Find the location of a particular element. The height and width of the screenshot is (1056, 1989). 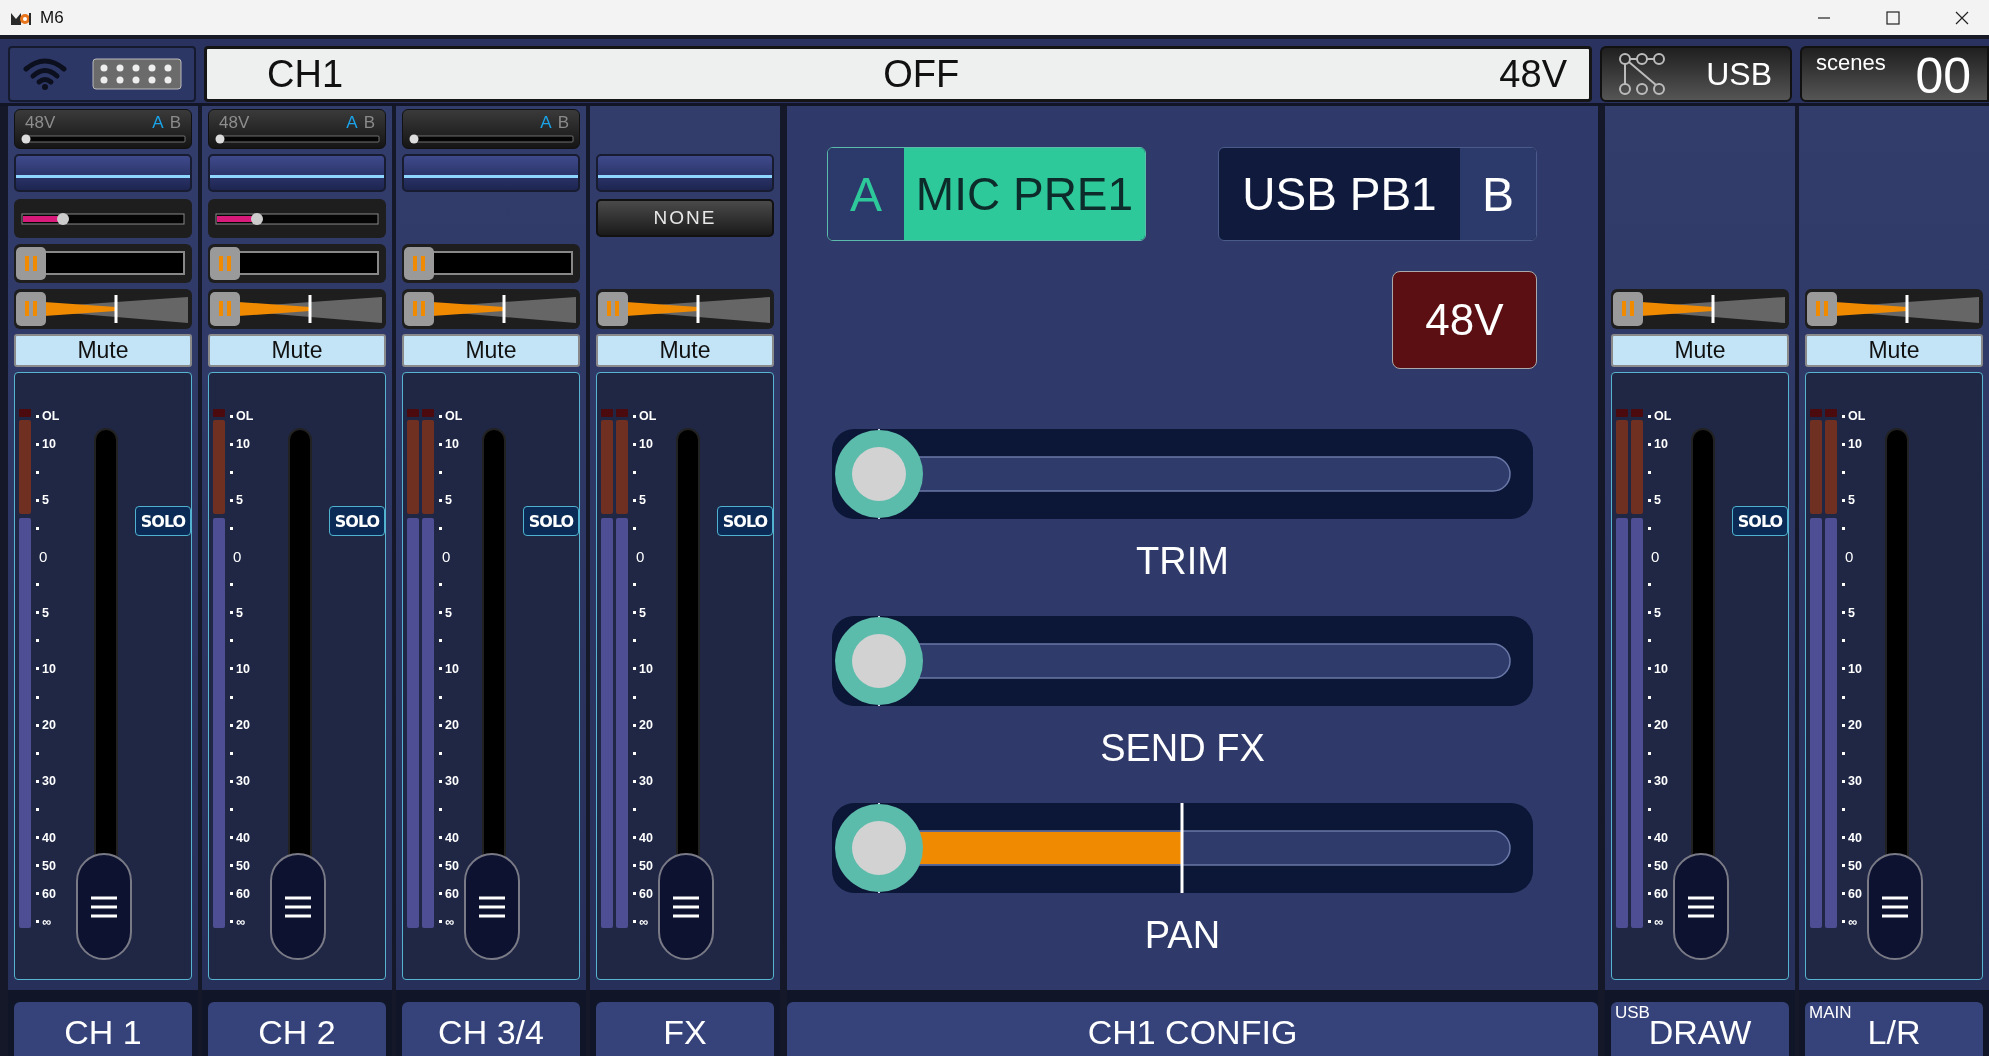

channel-tab: CH 2 is located at coordinates (297, 1029).